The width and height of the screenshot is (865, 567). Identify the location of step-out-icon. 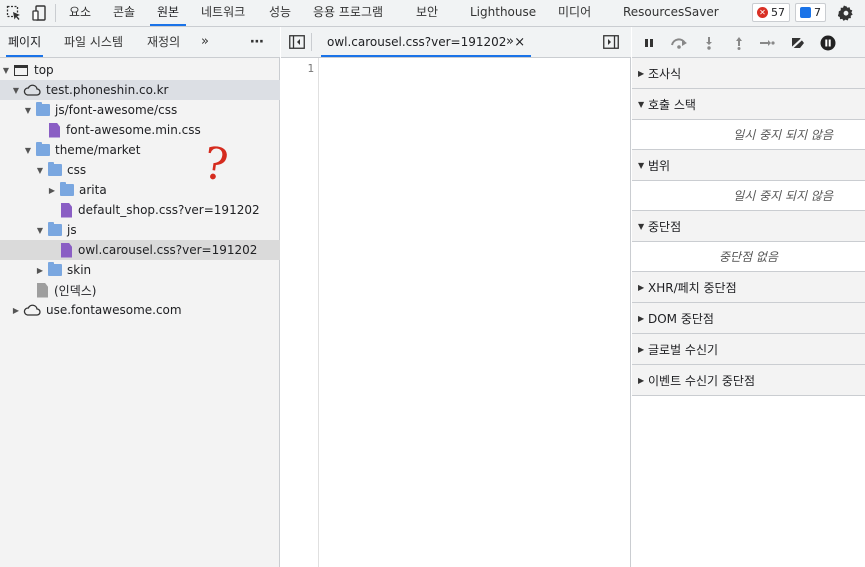
(739, 43).